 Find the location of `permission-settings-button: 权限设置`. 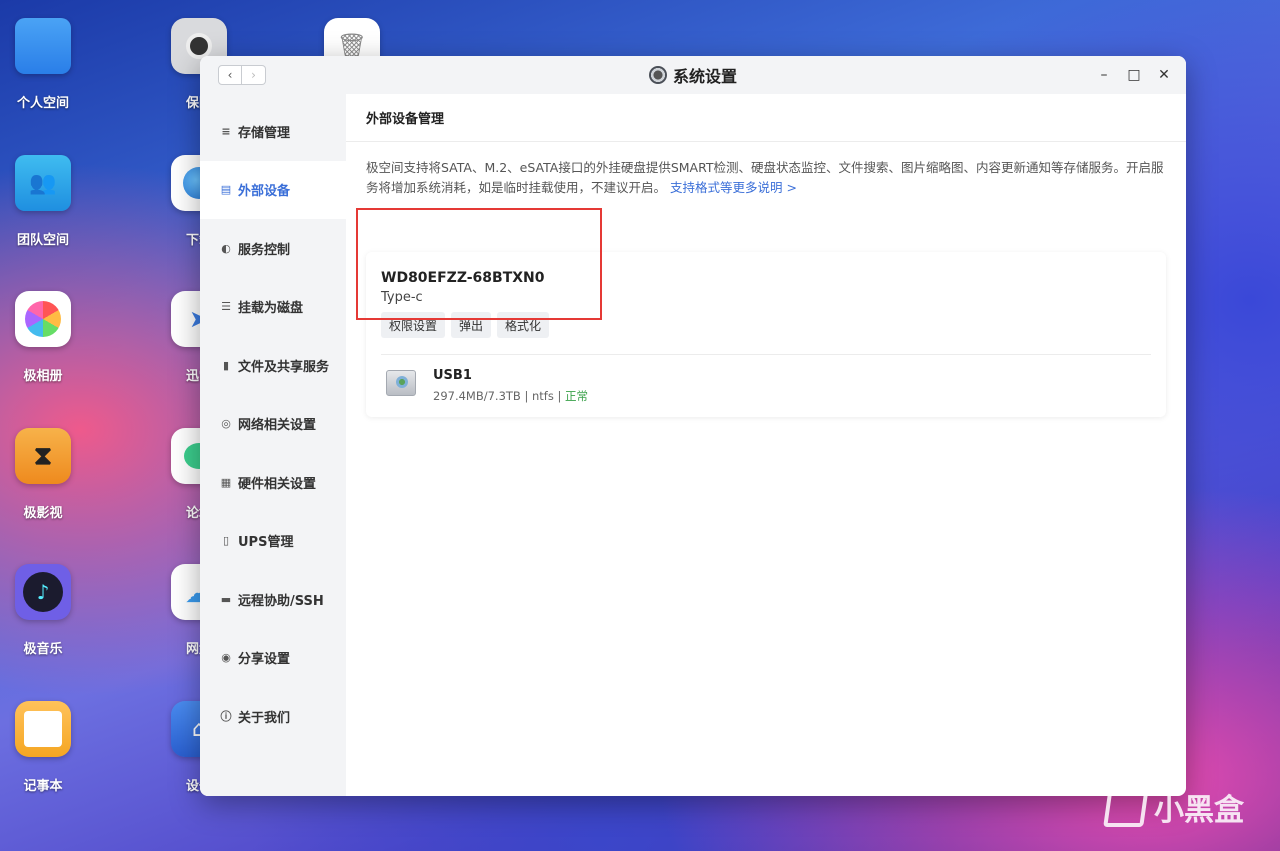

permission-settings-button: 权限设置 is located at coordinates (413, 325).